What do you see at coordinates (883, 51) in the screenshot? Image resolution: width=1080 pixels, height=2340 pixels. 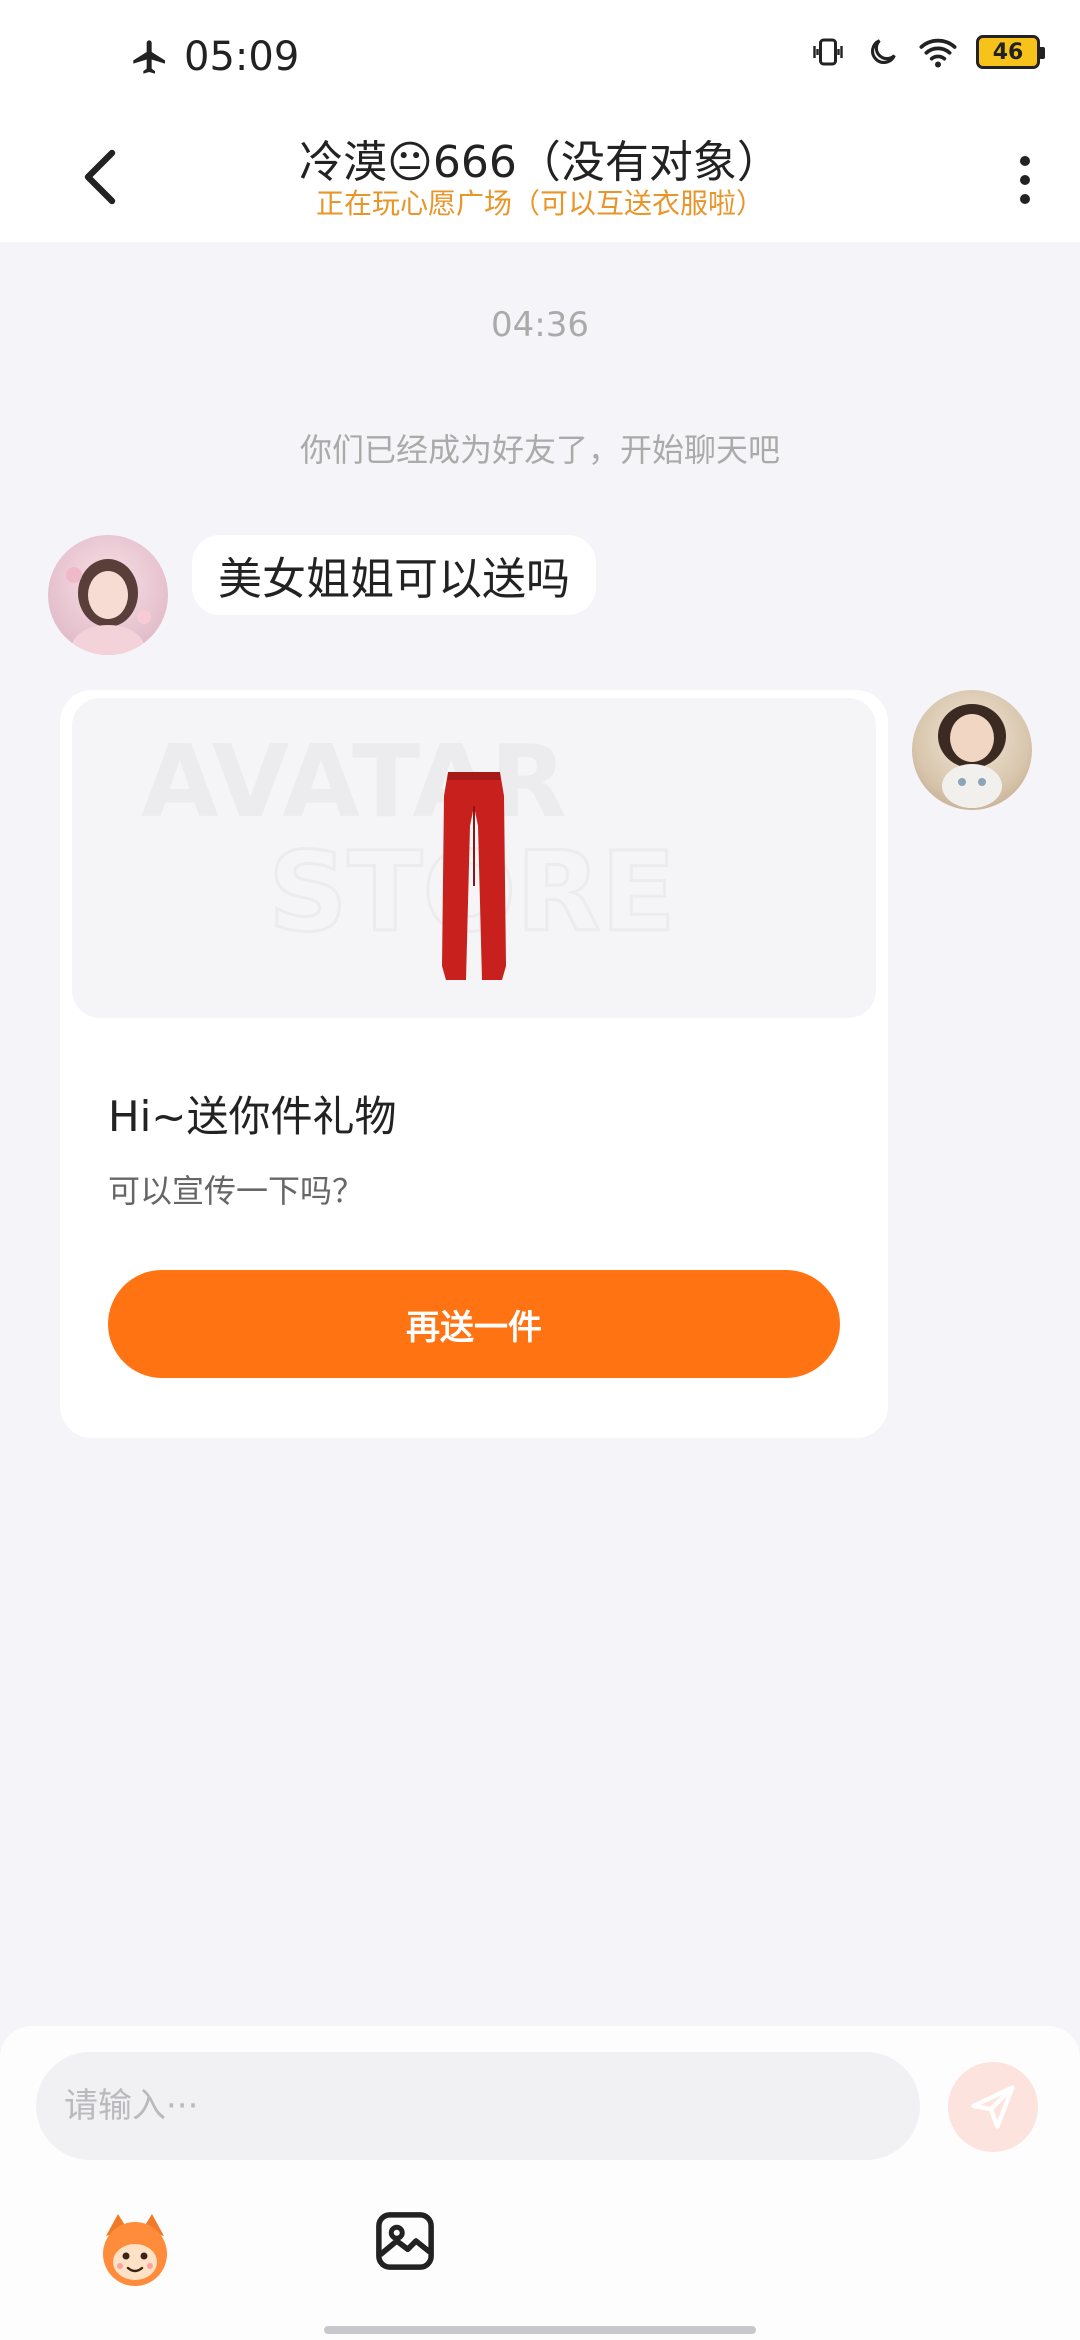 I see `moon-icon` at bounding box center [883, 51].